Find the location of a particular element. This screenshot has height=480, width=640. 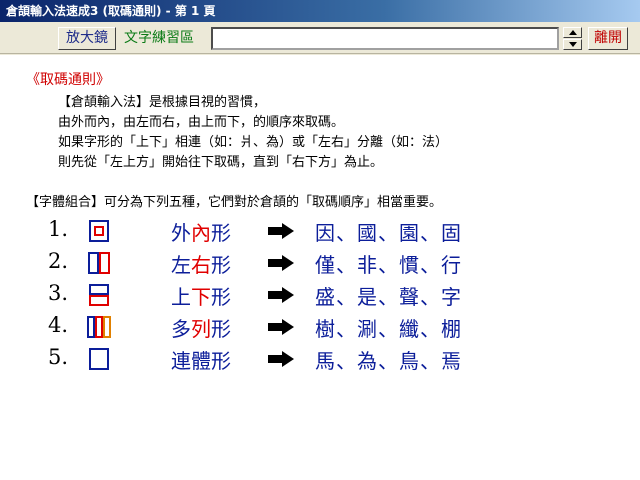

structure-name: 連體形 is located at coordinates (201, 361).